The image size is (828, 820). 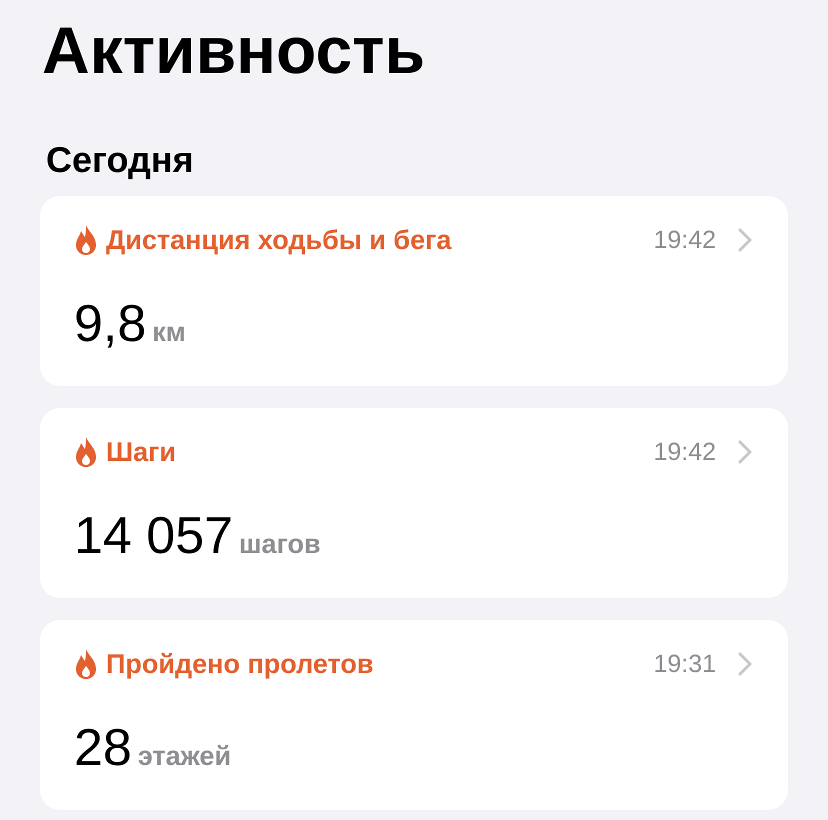 I want to click on metric-unit: км, so click(x=169, y=332).